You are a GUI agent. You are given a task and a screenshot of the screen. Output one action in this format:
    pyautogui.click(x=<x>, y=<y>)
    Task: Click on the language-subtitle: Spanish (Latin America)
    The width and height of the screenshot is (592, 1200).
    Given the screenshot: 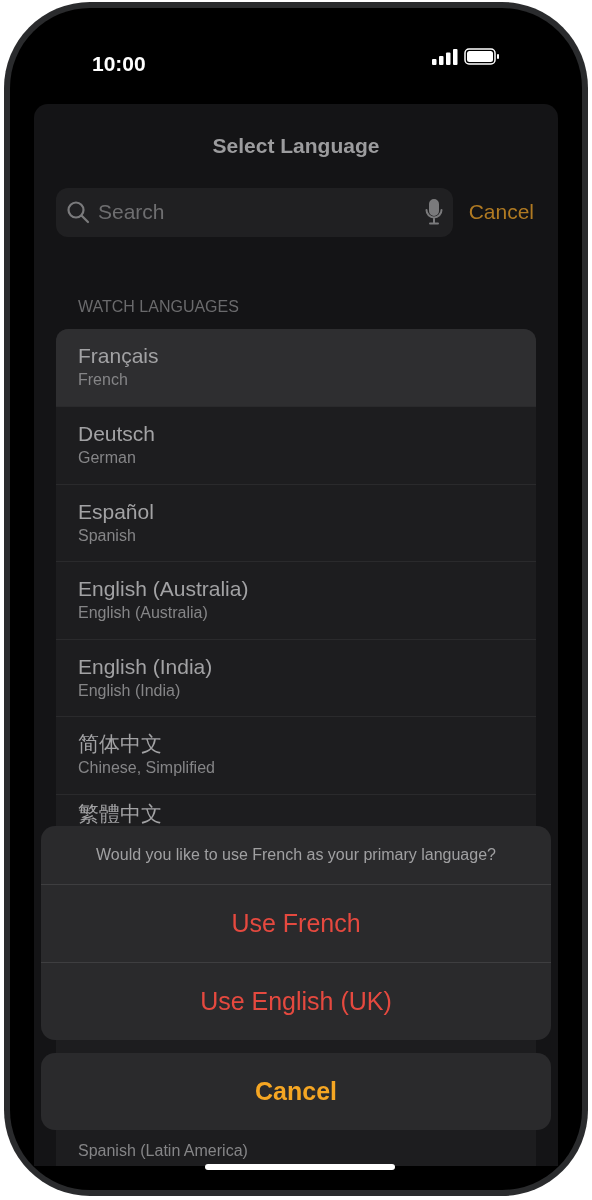 What is the action you would take?
    pyautogui.click(x=163, y=1150)
    